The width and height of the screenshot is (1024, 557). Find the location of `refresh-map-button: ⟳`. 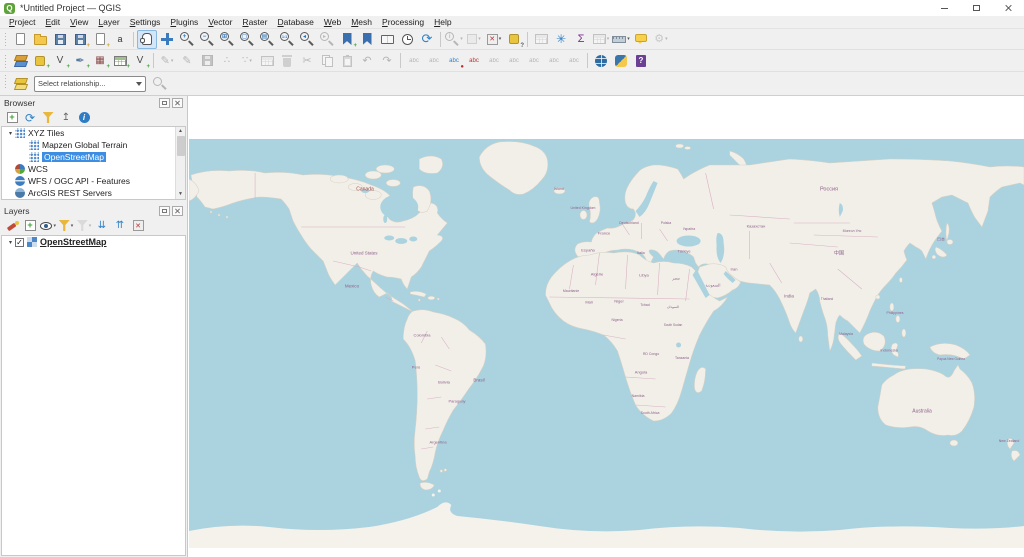

refresh-map-button: ⟳ is located at coordinates (427, 39).